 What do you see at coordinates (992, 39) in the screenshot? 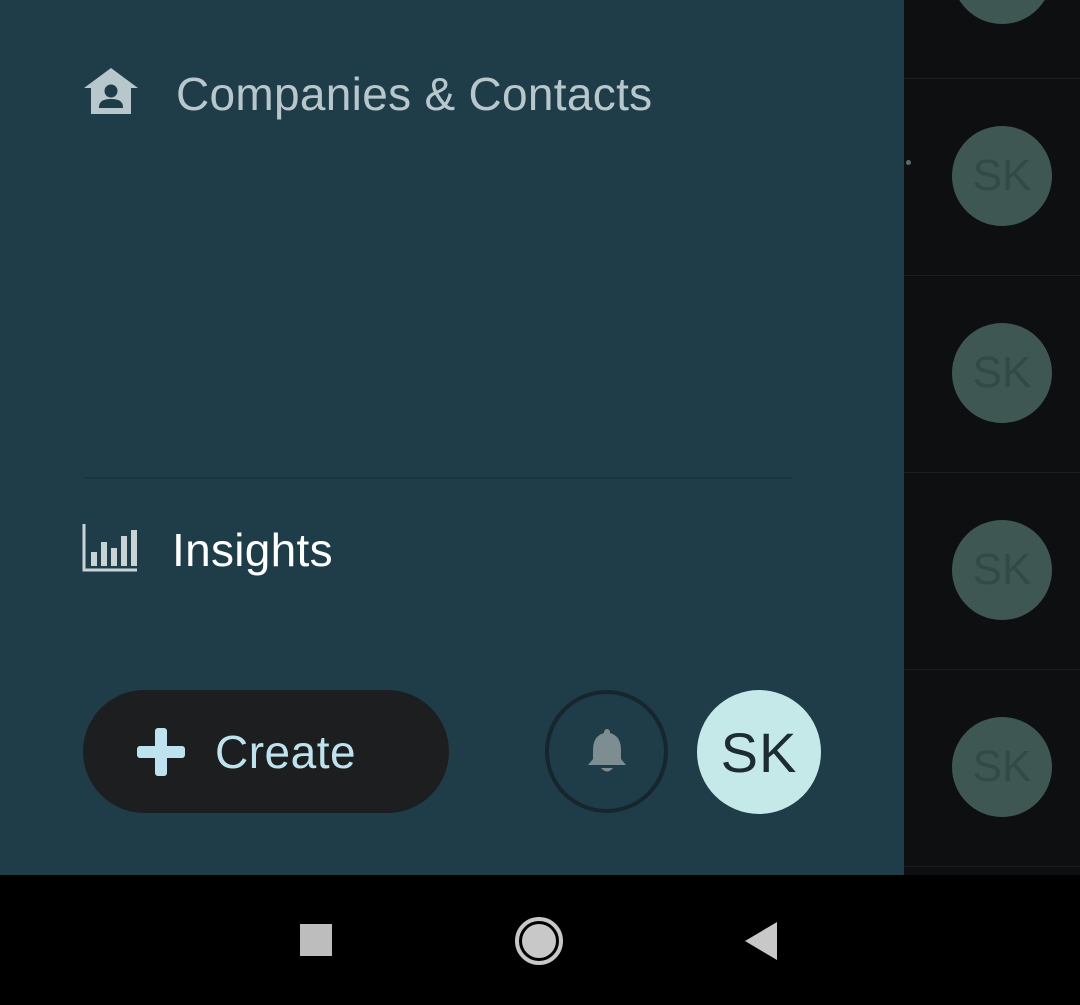
I see `list-item` at bounding box center [992, 39].